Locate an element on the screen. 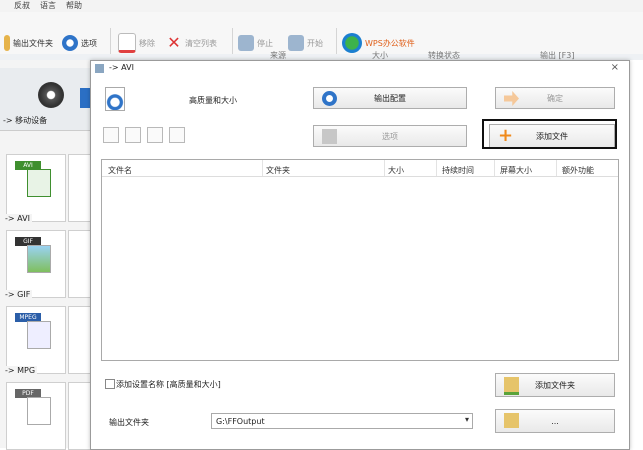 The width and height of the screenshot is (643, 450). stop-button: 停止 is located at coordinates (255, 43).